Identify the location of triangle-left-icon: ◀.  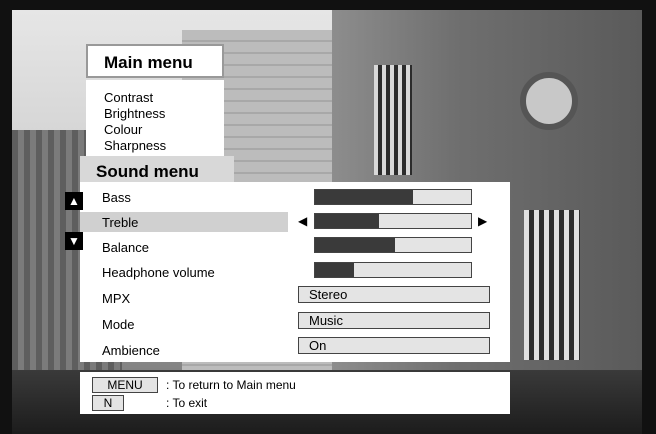
(302, 221).